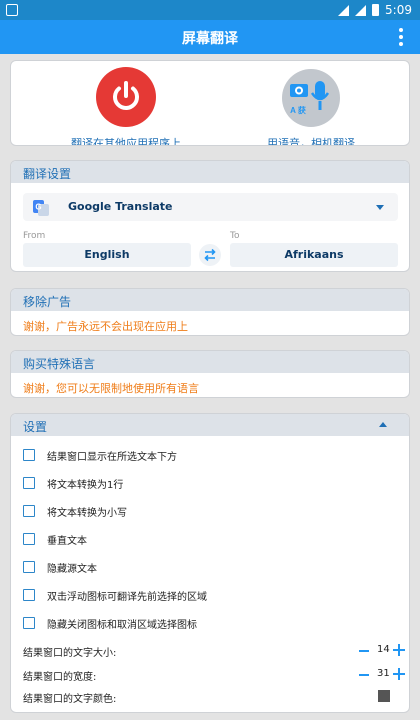  I want to click on voice-camera-translate-button: A 获 用语音，相机翻译, so click(311, 107).